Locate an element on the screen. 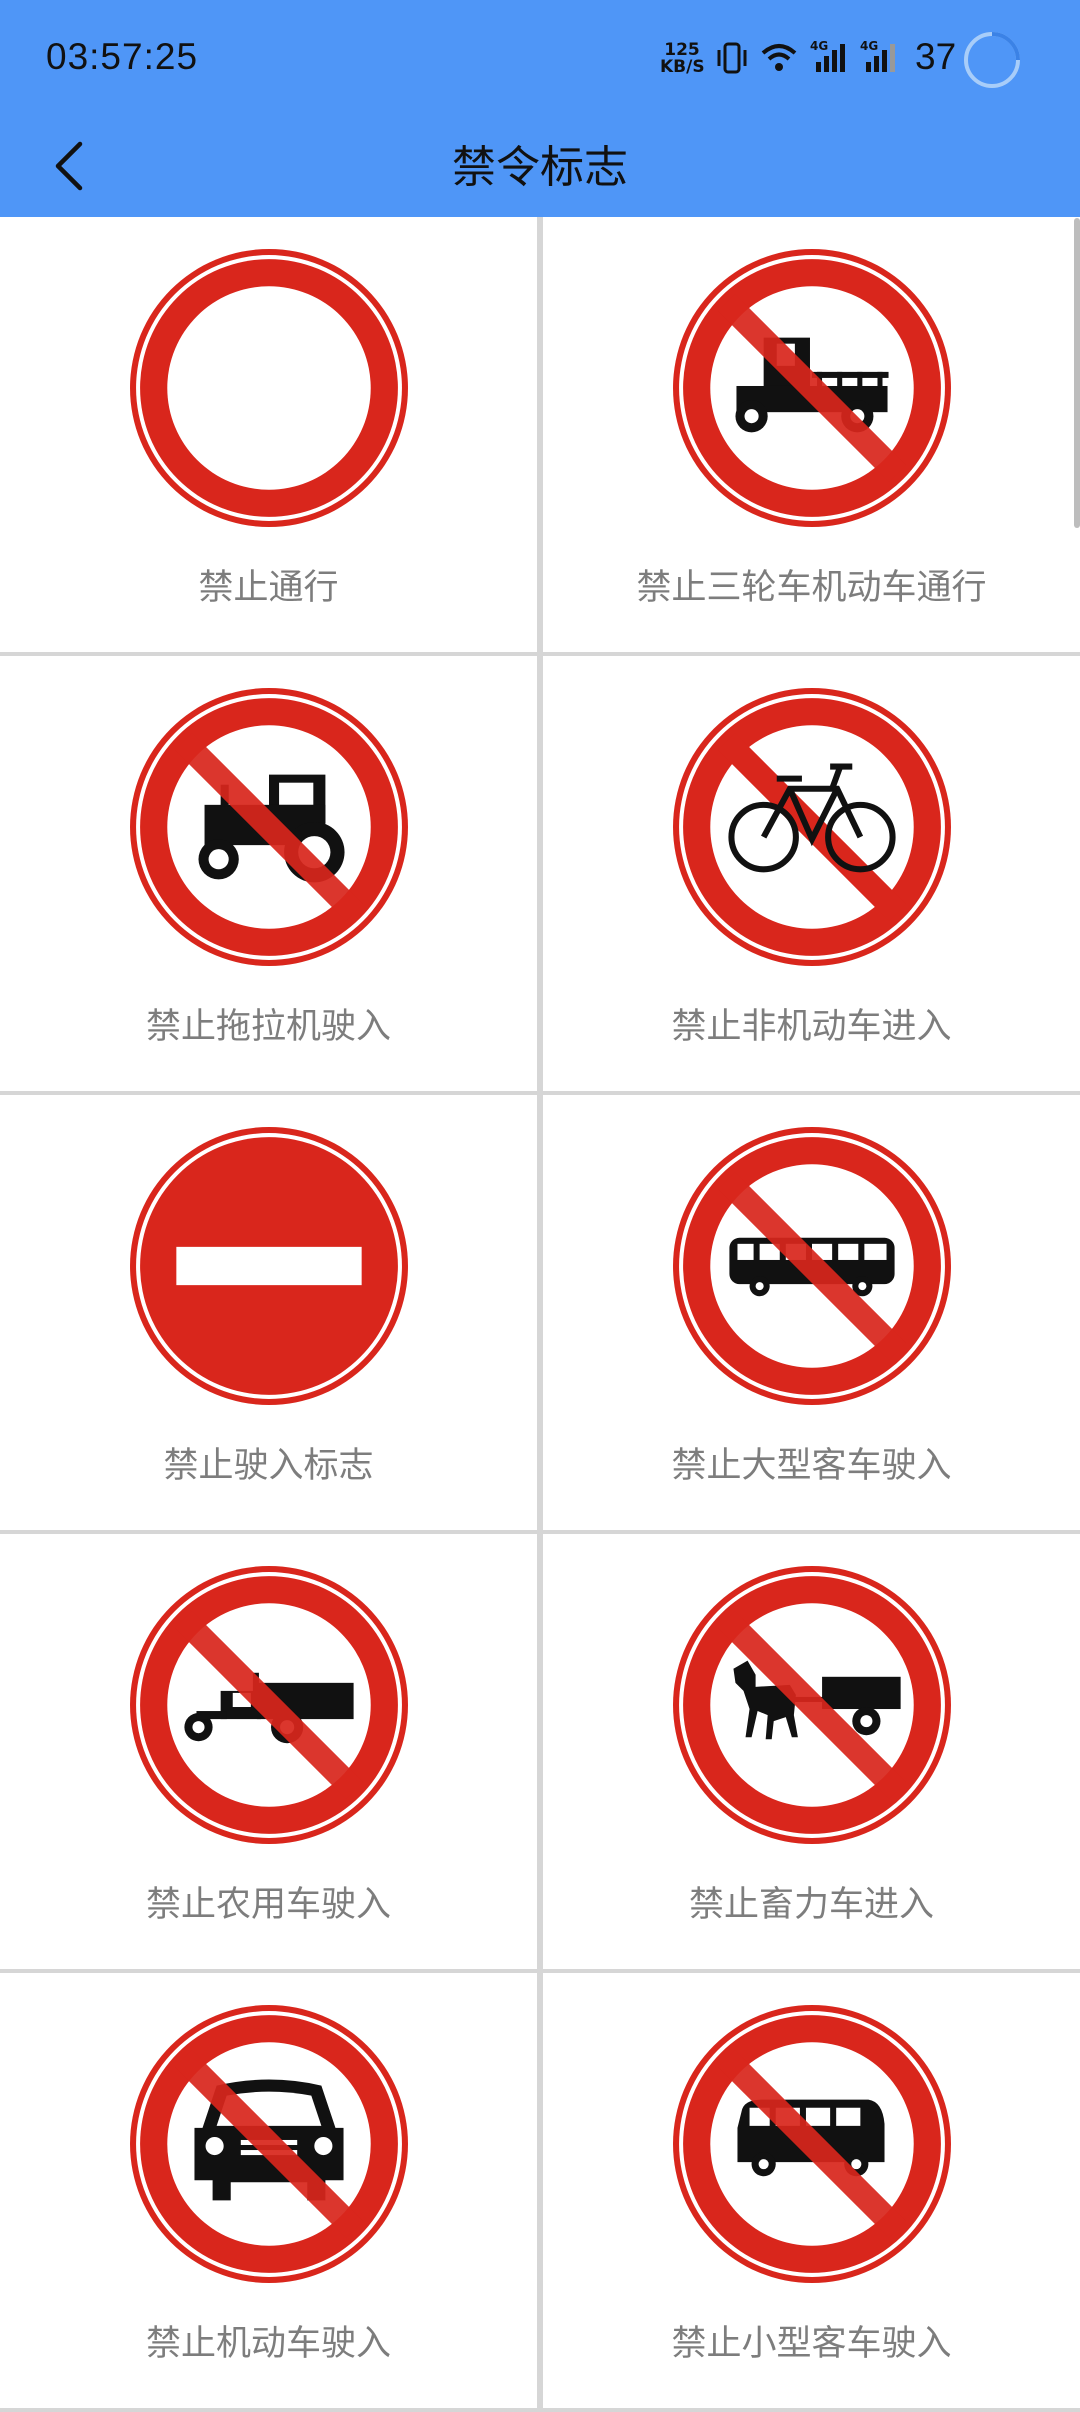 This screenshot has height=2412, width=1080. sign-card: 禁止非机动车进入 is located at coordinates (810, 875).